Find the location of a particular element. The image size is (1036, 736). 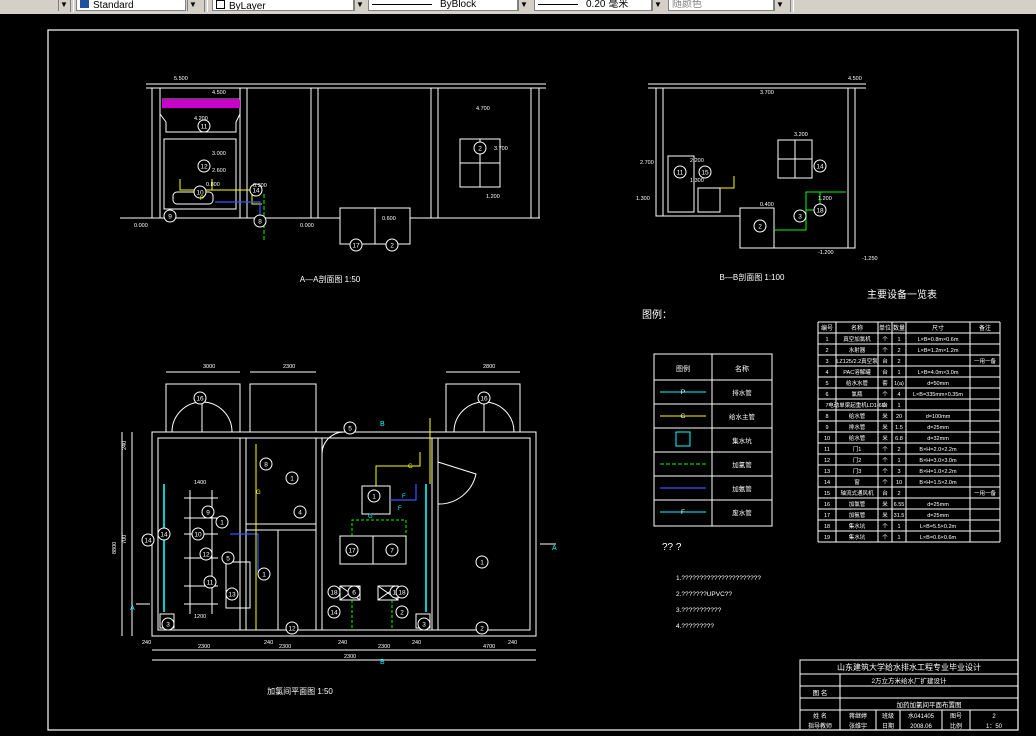

callout-number: 16 is located at coordinates (484, 399).